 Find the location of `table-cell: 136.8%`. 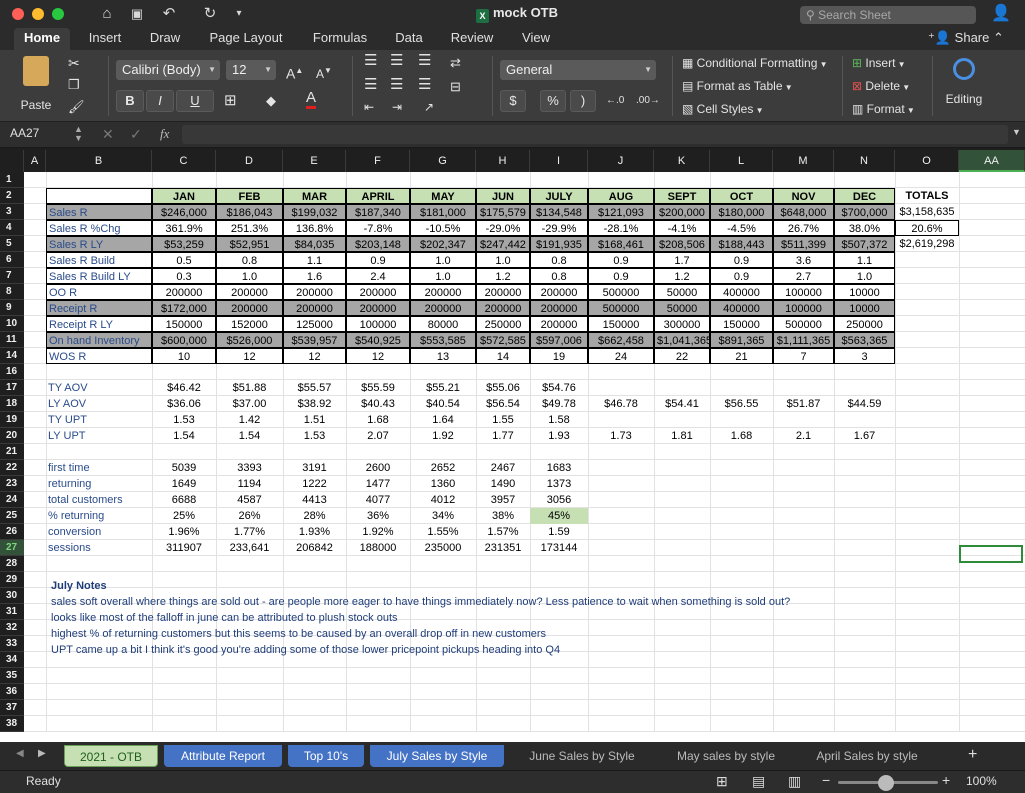

table-cell: 136.8% is located at coordinates (314, 228).